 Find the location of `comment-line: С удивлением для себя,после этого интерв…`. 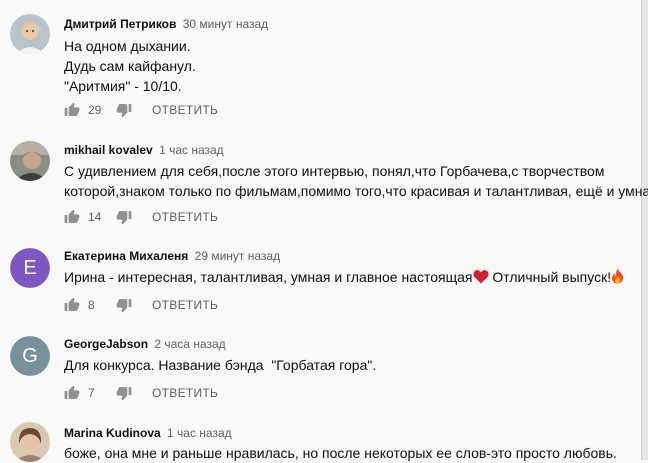

comment-line: С удивлением для себя,после этого интерв… is located at coordinates (334, 171).